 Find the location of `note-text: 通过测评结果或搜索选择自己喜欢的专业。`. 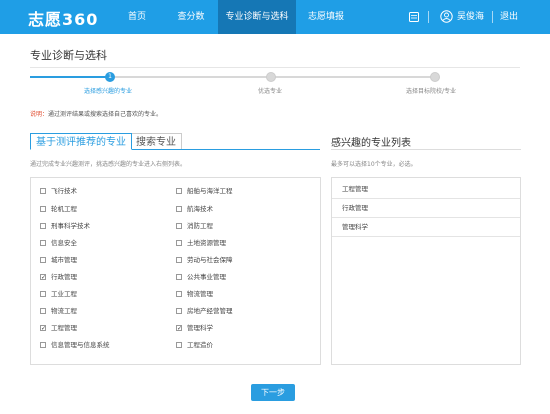

note-text: 通过测评结果或搜索选择自己喜欢的专业。 is located at coordinates (105, 114).